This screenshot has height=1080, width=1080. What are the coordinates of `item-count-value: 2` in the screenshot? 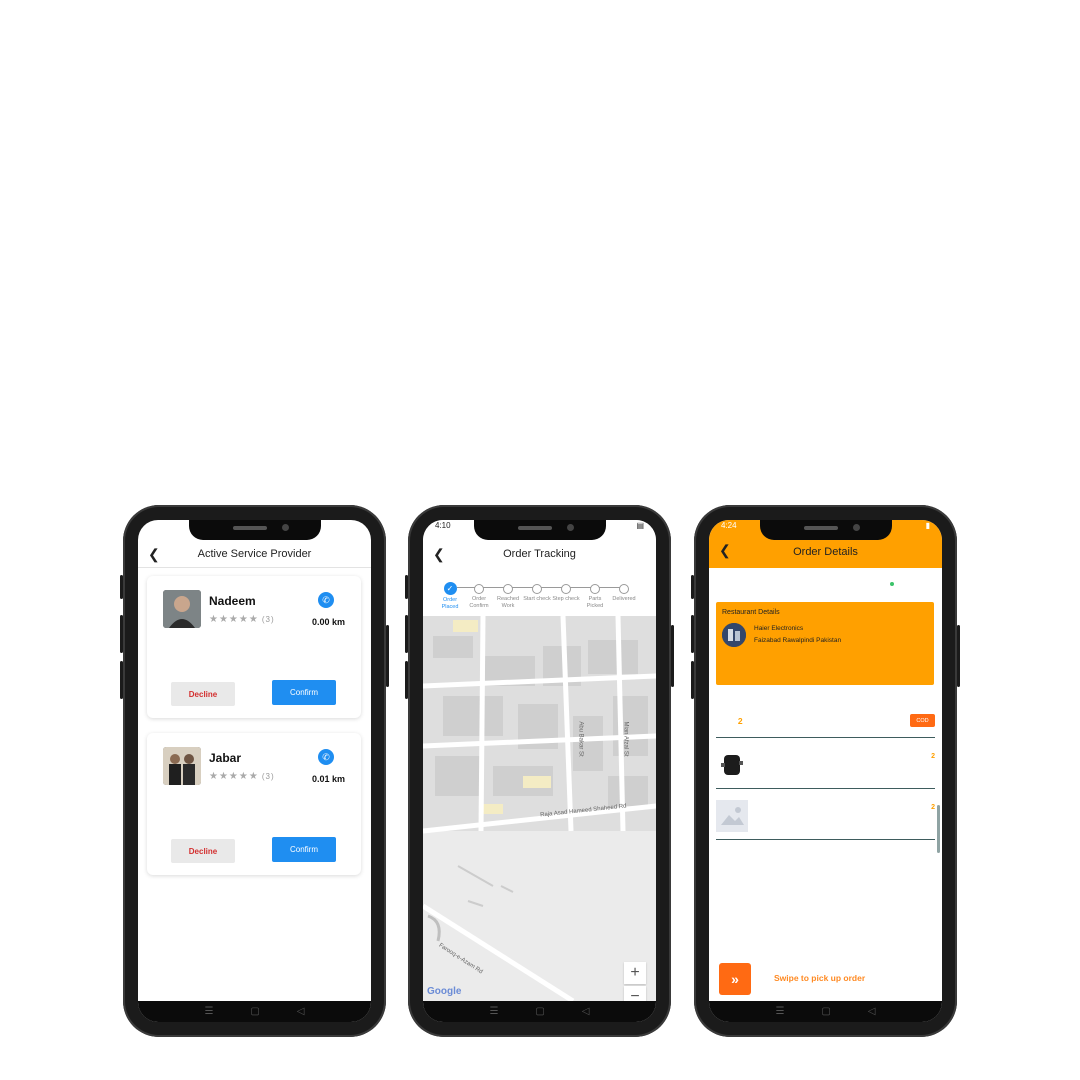 It's located at (740, 721).